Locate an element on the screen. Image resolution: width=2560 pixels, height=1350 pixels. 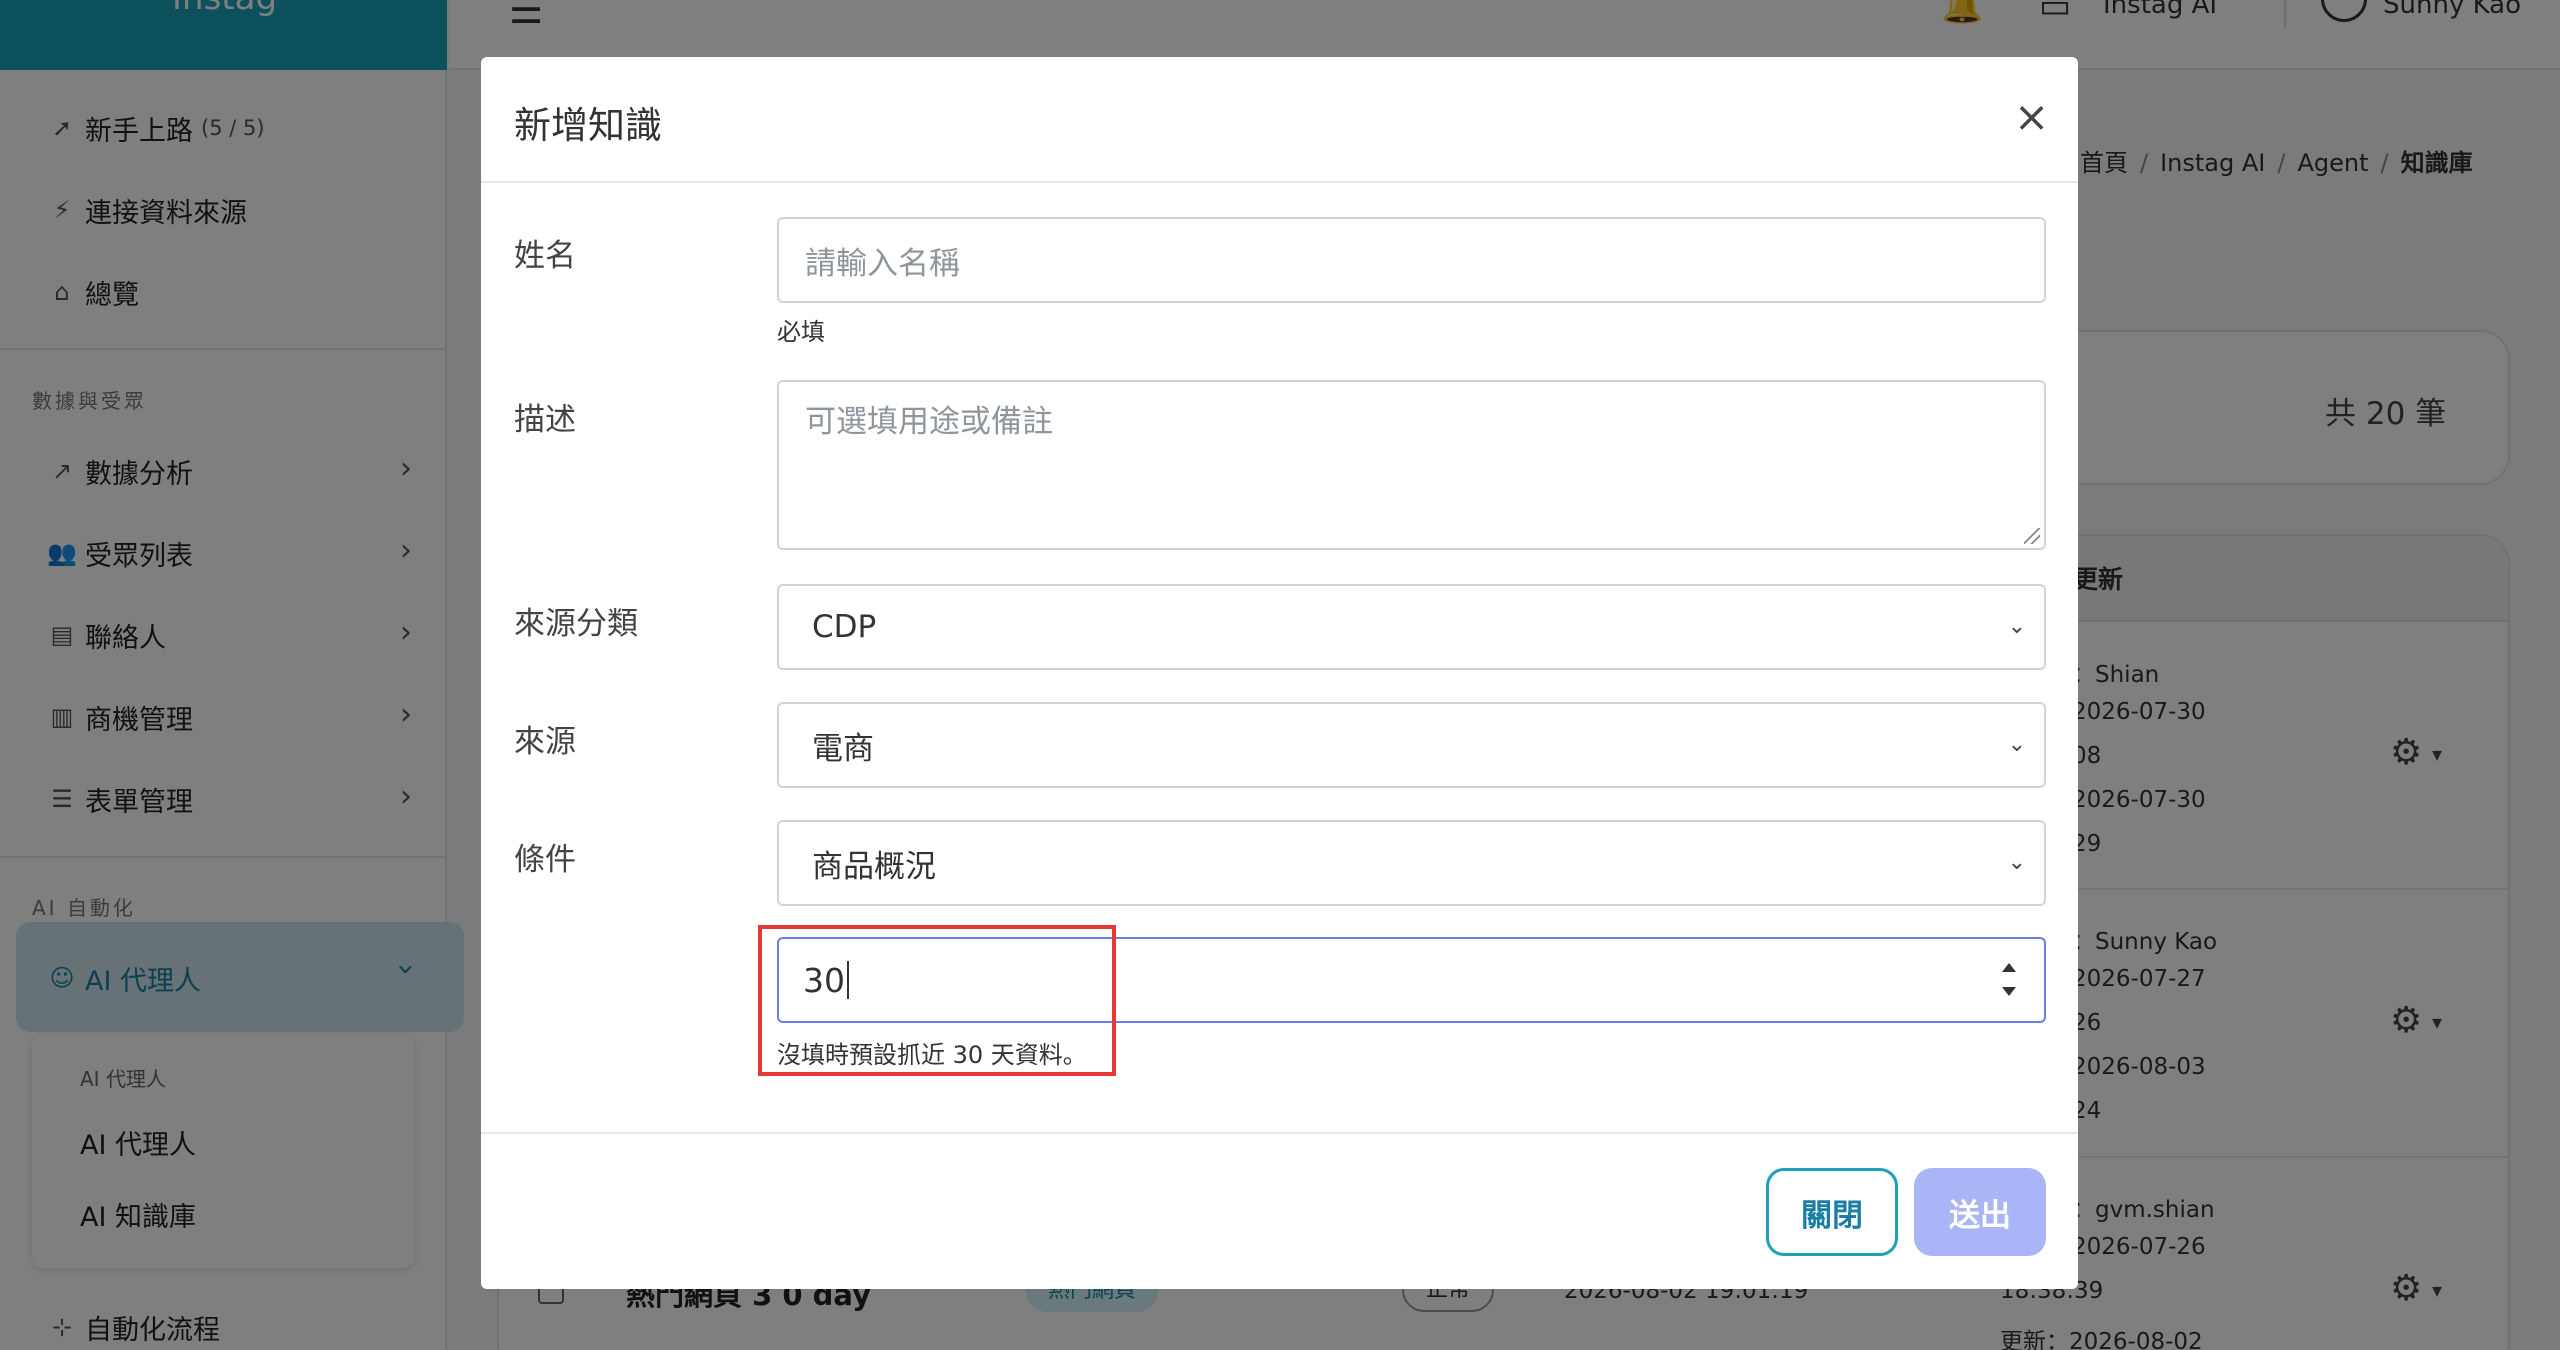
modal-title: 新增知識 is located at coordinates (588, 125).